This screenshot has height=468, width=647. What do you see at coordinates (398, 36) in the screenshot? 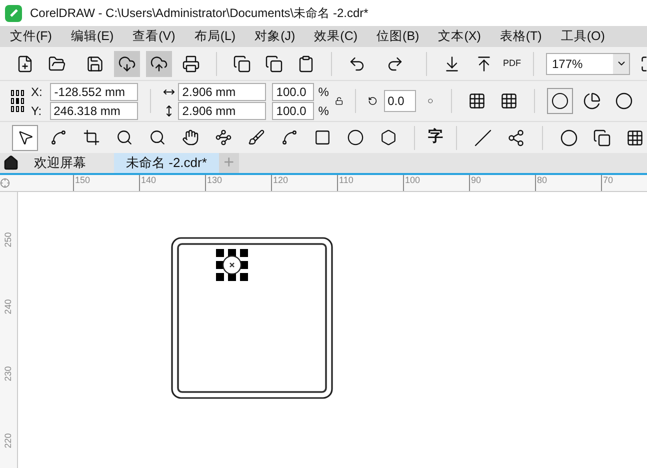
I see `menu-item: 位图(B)` at bounding box center [398, 36].